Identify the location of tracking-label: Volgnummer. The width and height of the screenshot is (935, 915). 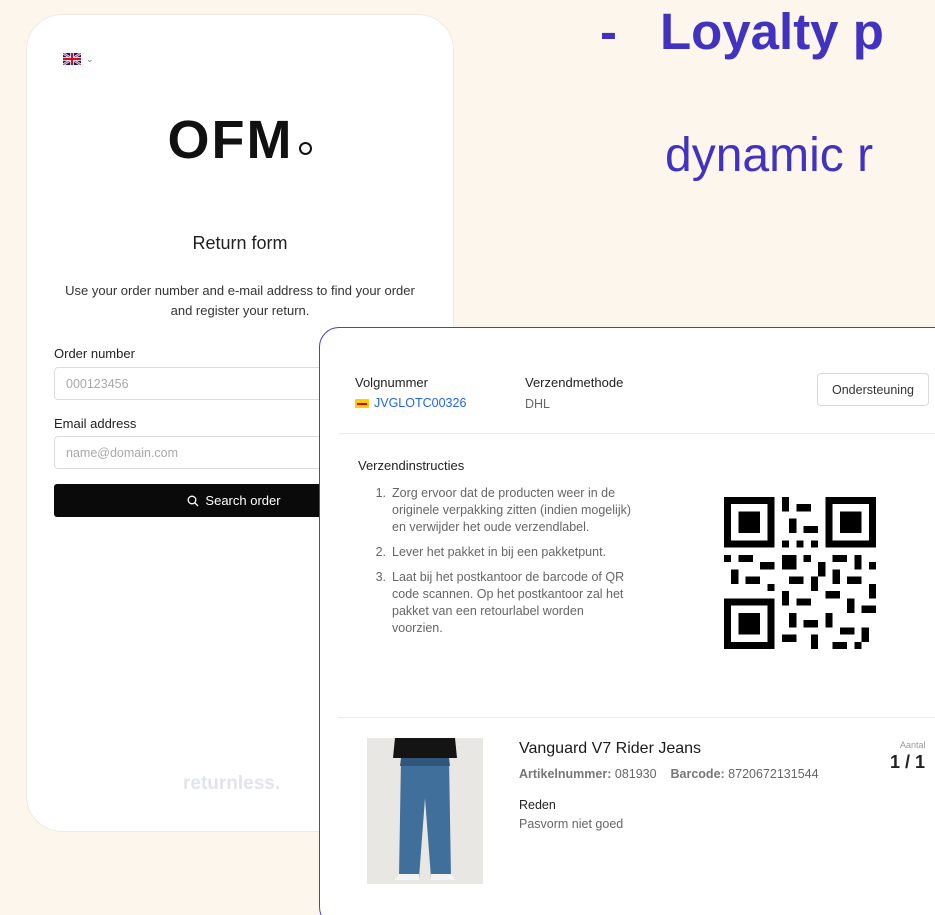
(391, 382).